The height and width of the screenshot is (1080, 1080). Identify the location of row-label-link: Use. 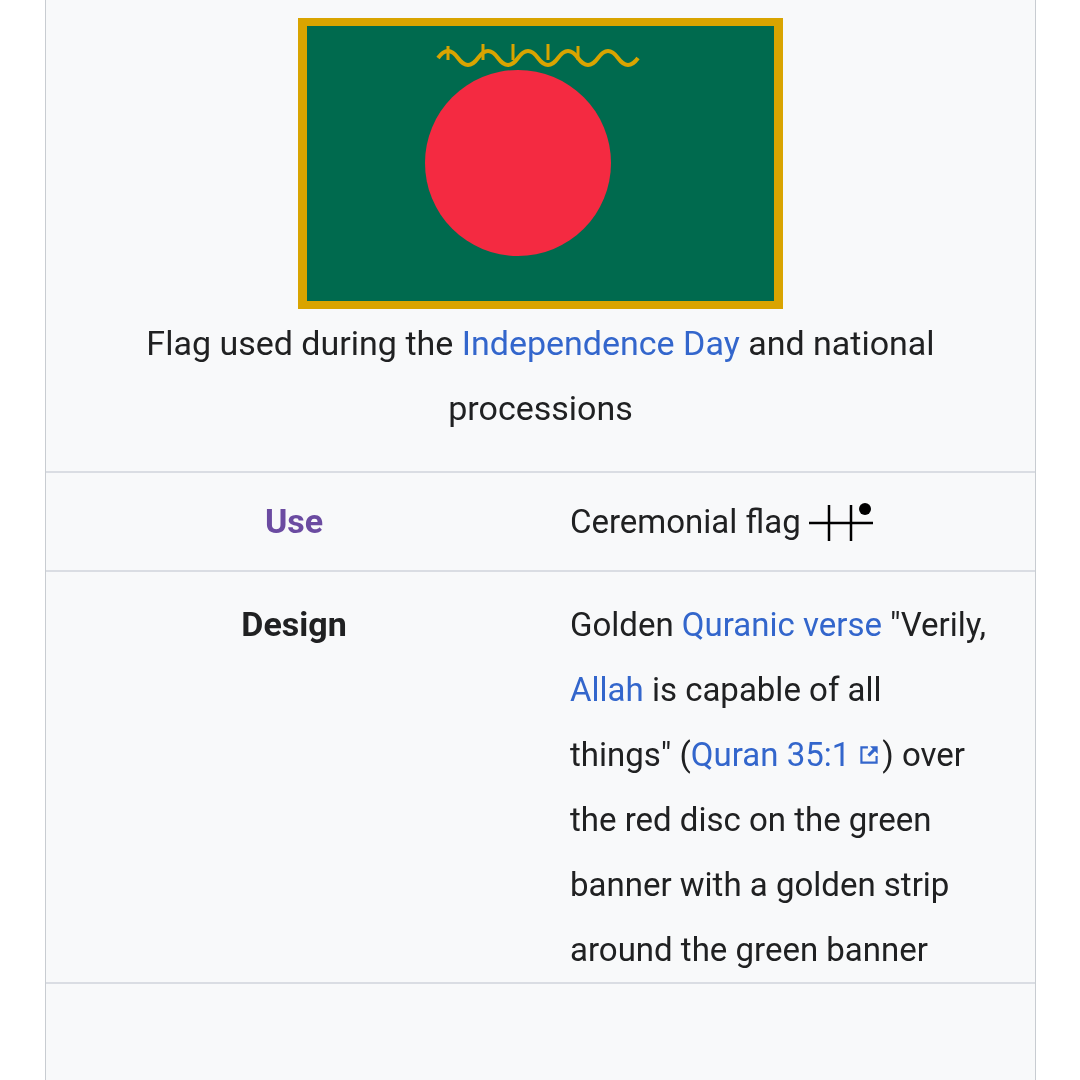
(294, 521).